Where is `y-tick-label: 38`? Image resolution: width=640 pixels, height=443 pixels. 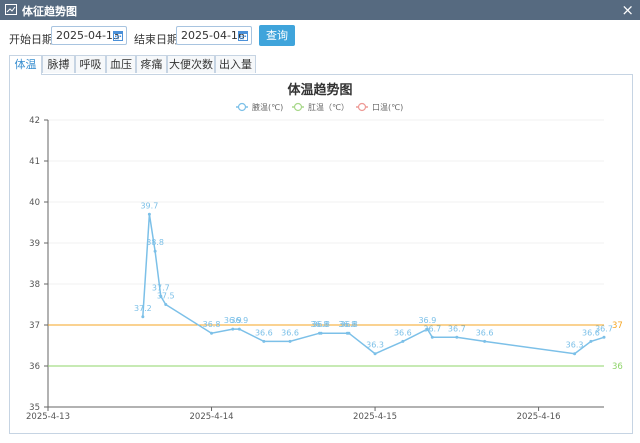 y-tick-label: 38 is located at coordinates (34, 285).